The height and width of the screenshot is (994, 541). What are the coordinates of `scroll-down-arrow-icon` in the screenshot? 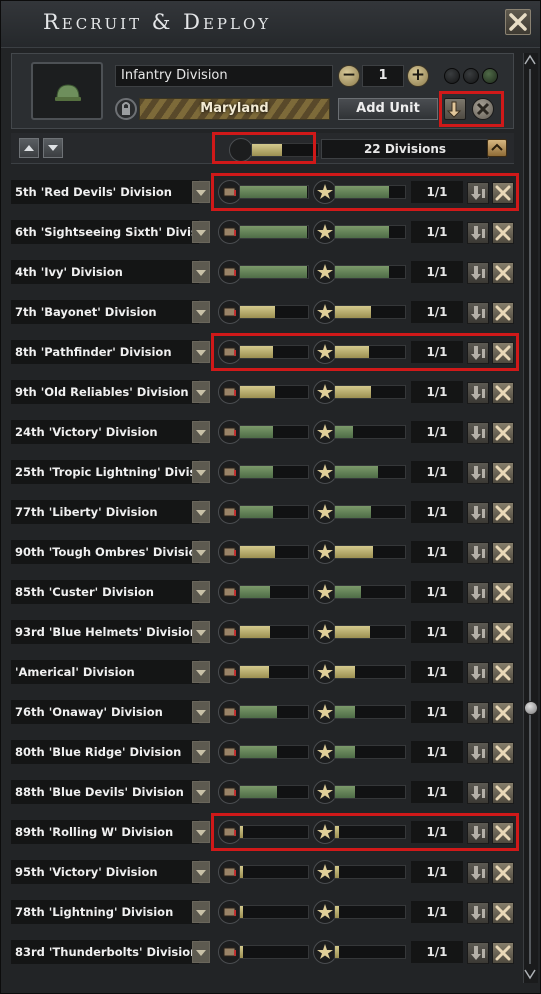 It's located at (530, 974).